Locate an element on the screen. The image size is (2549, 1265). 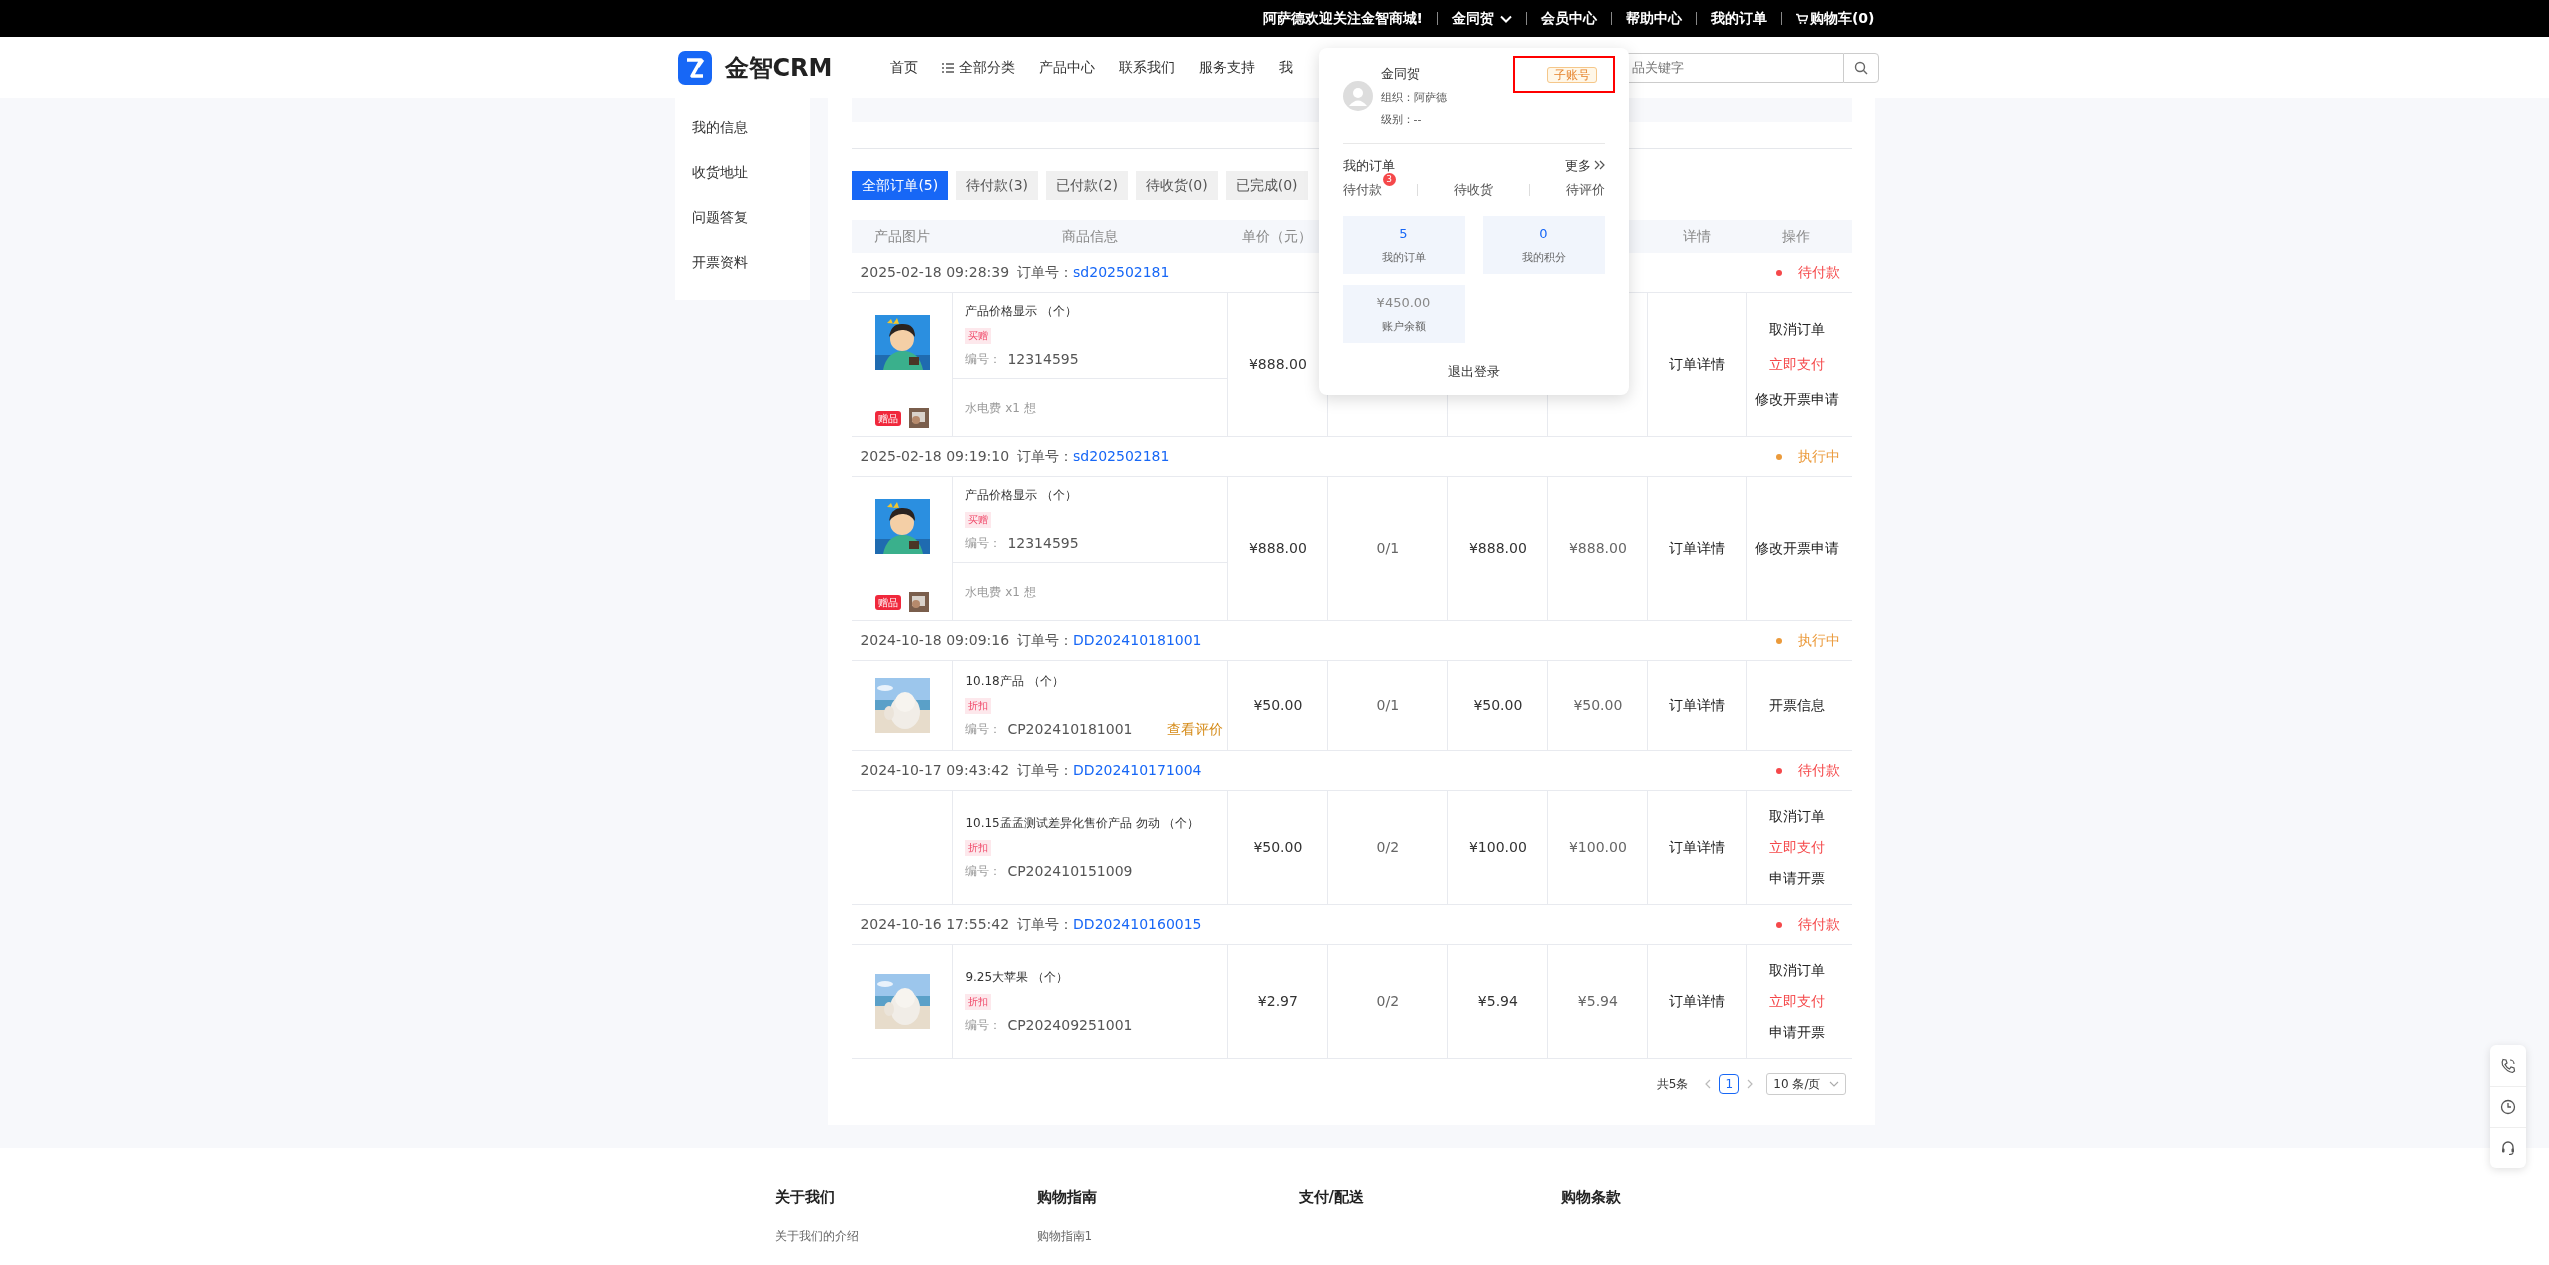
sidebar-item: 我的信息 is located at coordinates (742, 134).